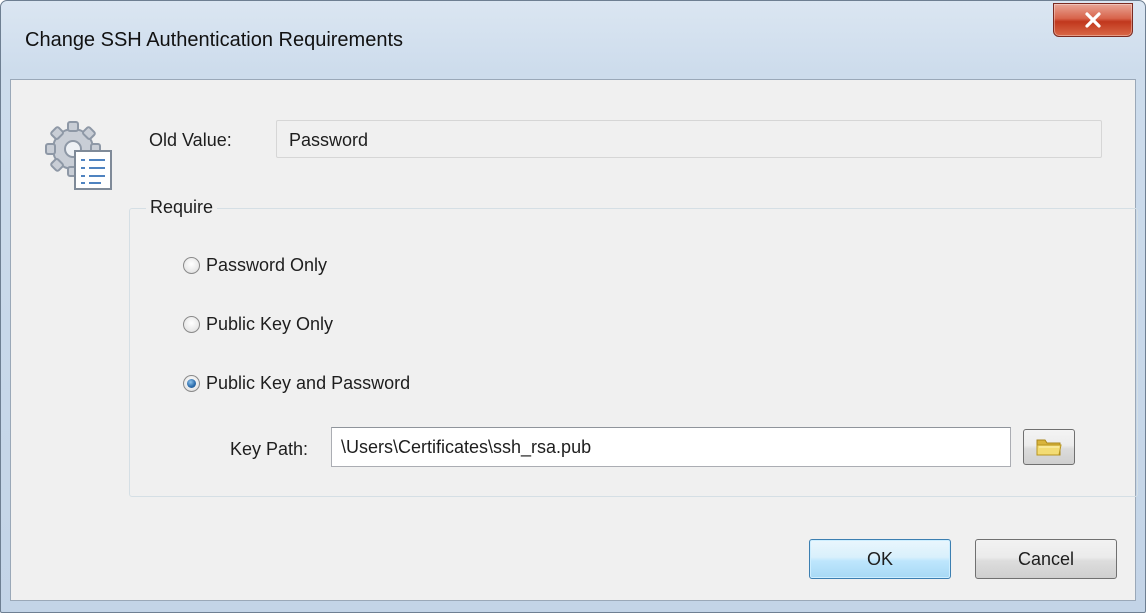 Image resolution: width=1148 pixels, height=615 pixels. I want to click on radio-label: Public Key and Password, so click(308, 383).